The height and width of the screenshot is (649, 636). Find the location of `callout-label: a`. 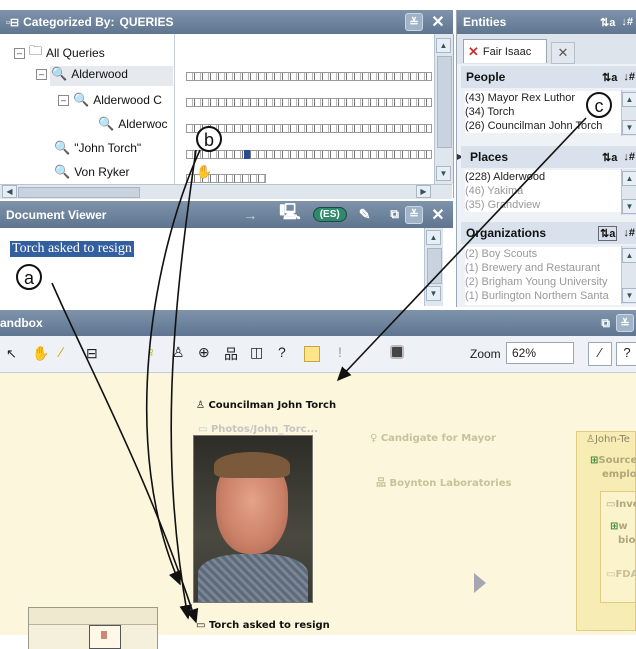

callout-label: a is located at coordinates (28, 278).